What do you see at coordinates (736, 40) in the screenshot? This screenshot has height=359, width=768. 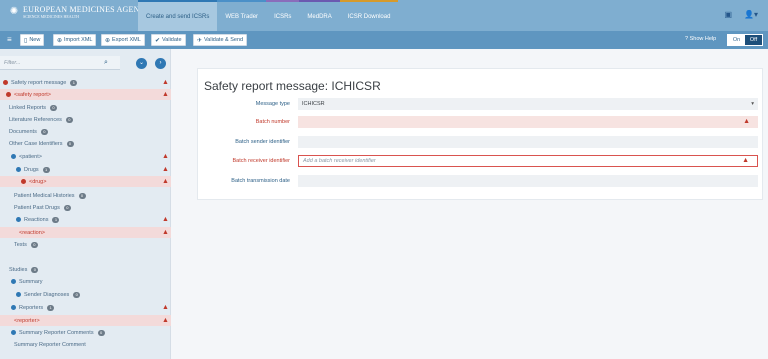 I see `toggle-on: On` at bounding box center [736, 40].